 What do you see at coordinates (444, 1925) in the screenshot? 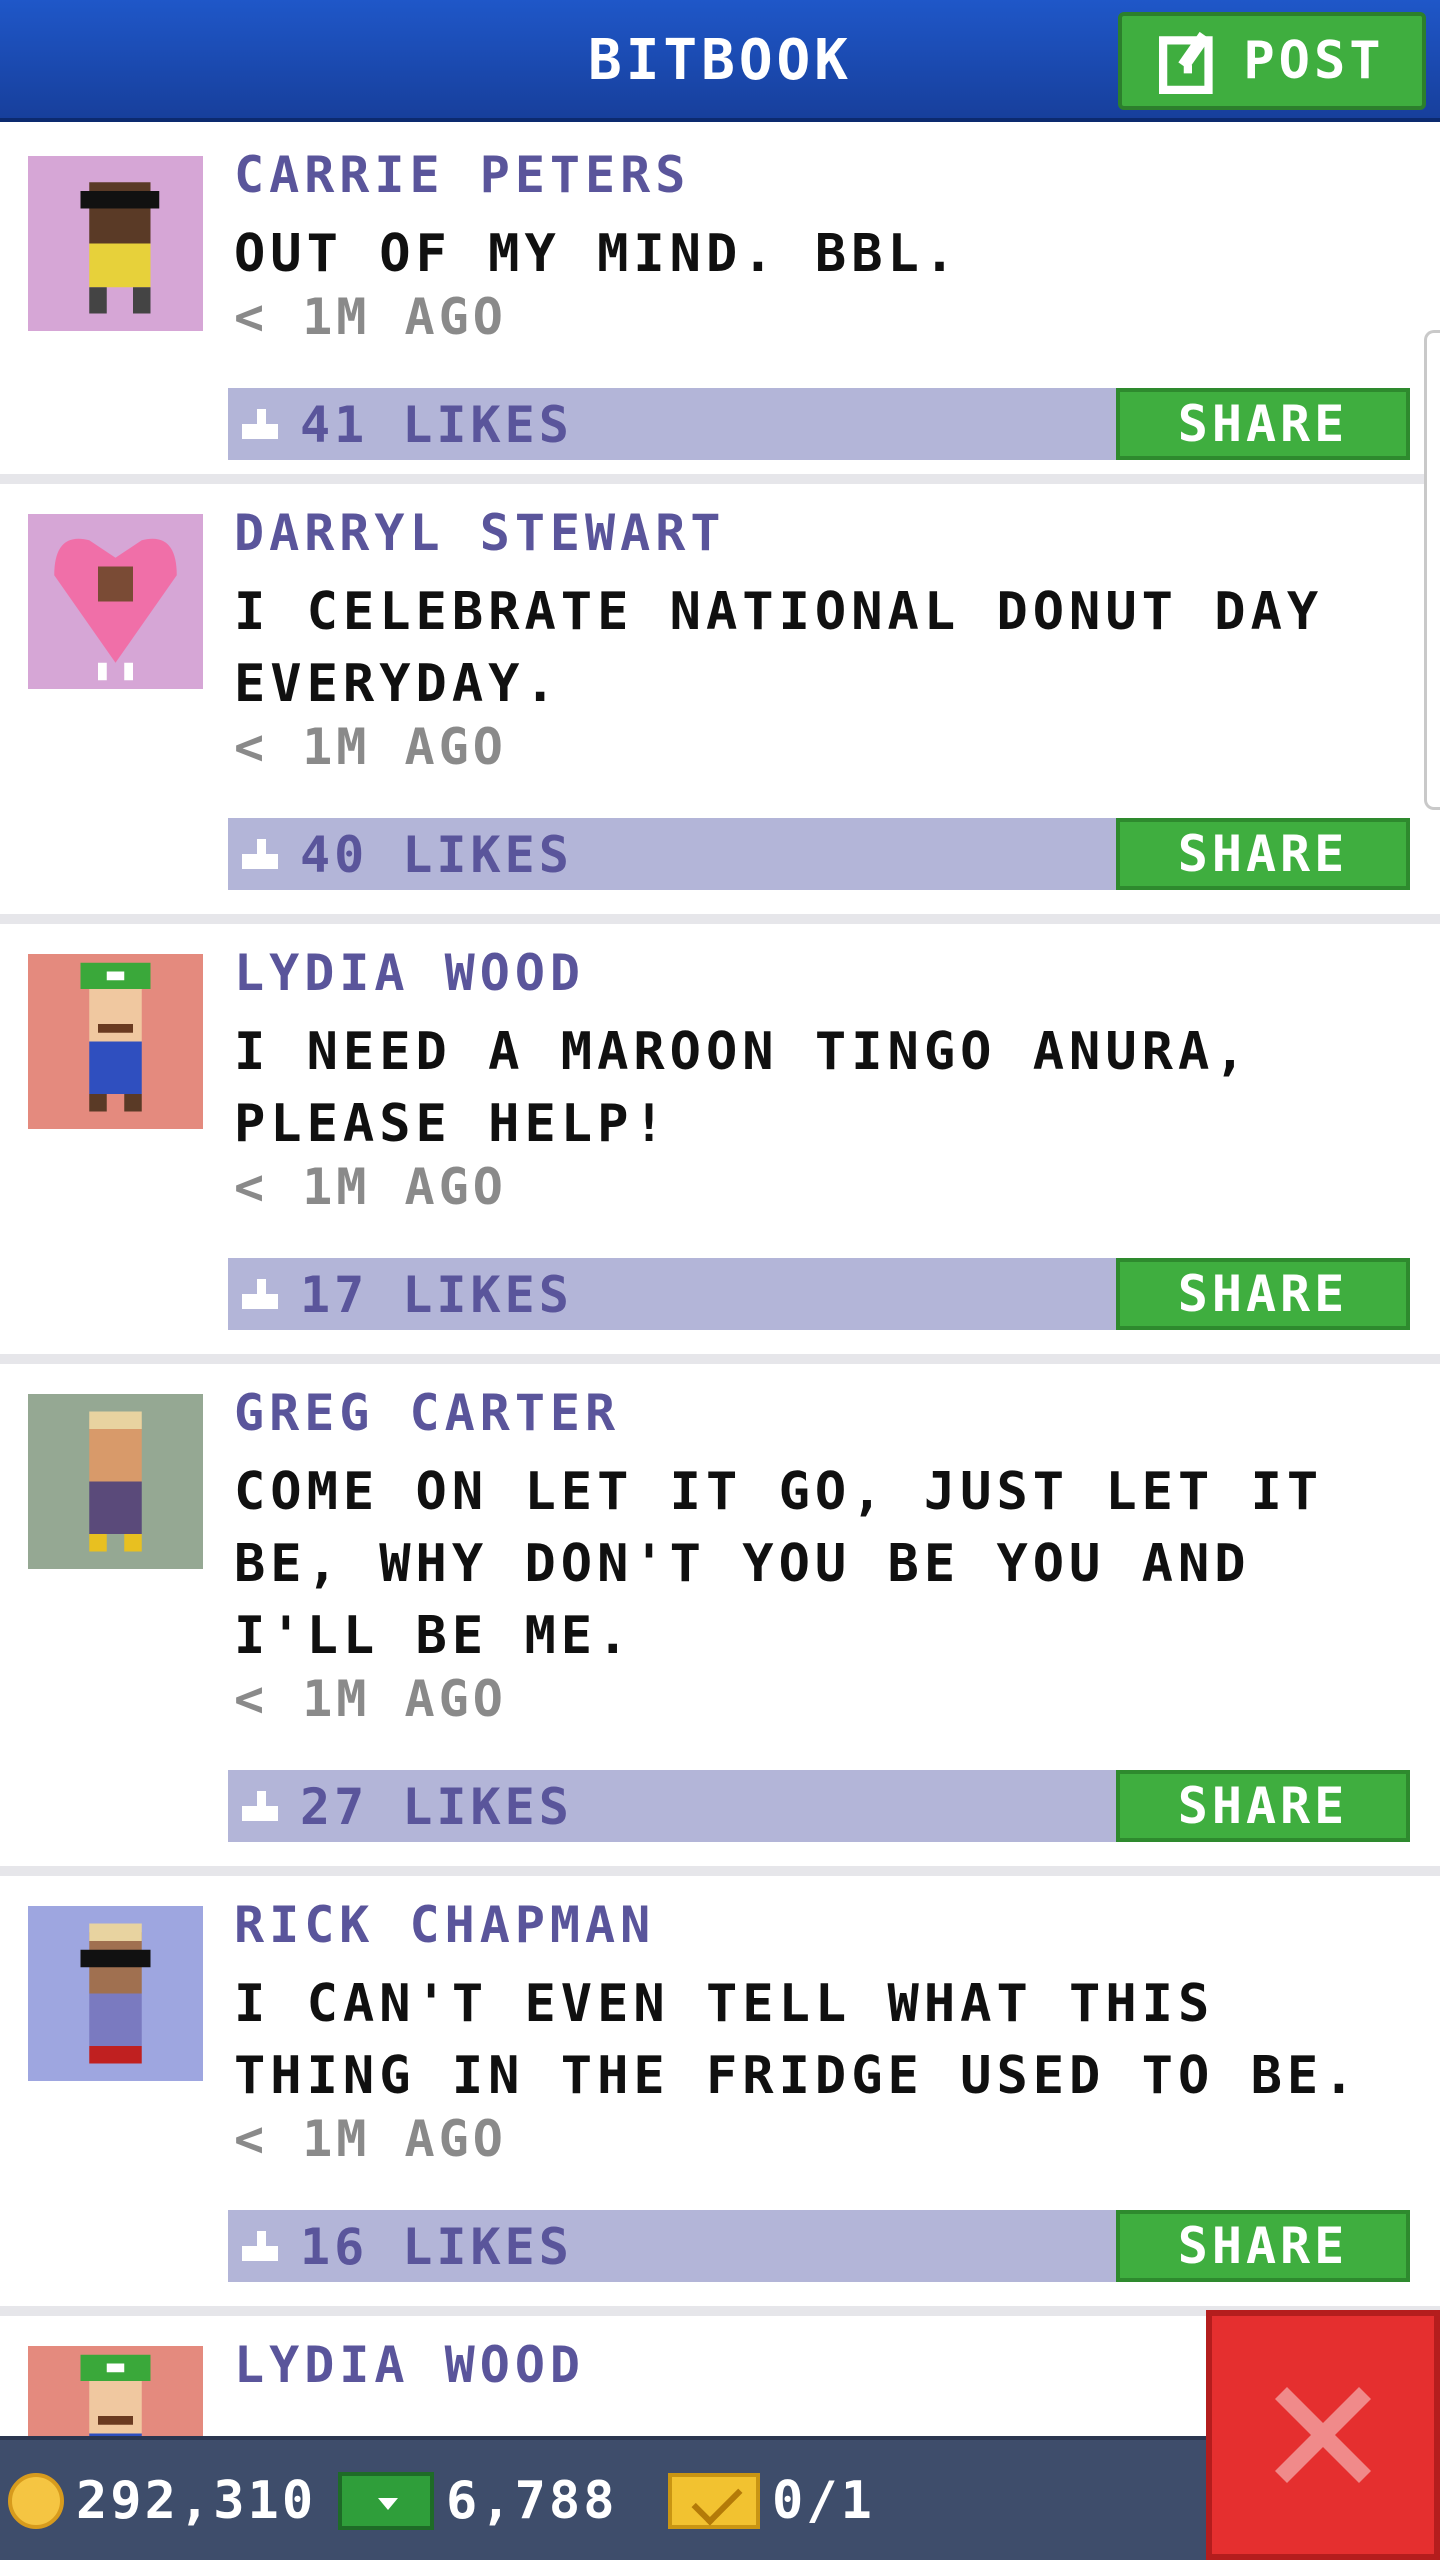
I see `post-author: RICK CHAPMAN` at bounding box center [444, 1925].